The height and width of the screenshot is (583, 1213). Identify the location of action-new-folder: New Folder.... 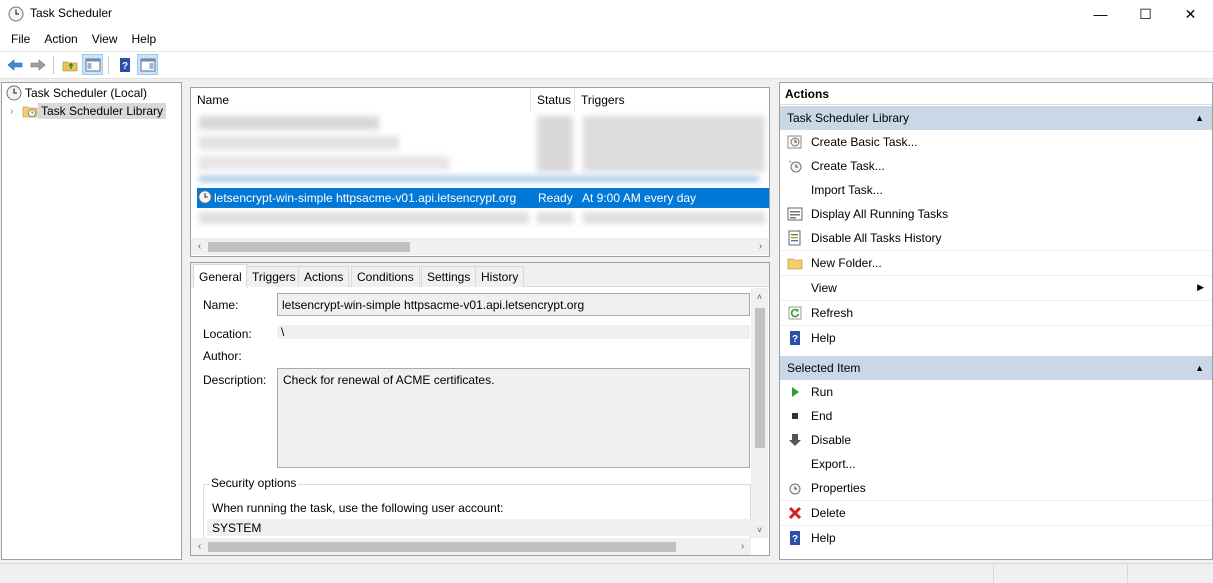
(996, 263).